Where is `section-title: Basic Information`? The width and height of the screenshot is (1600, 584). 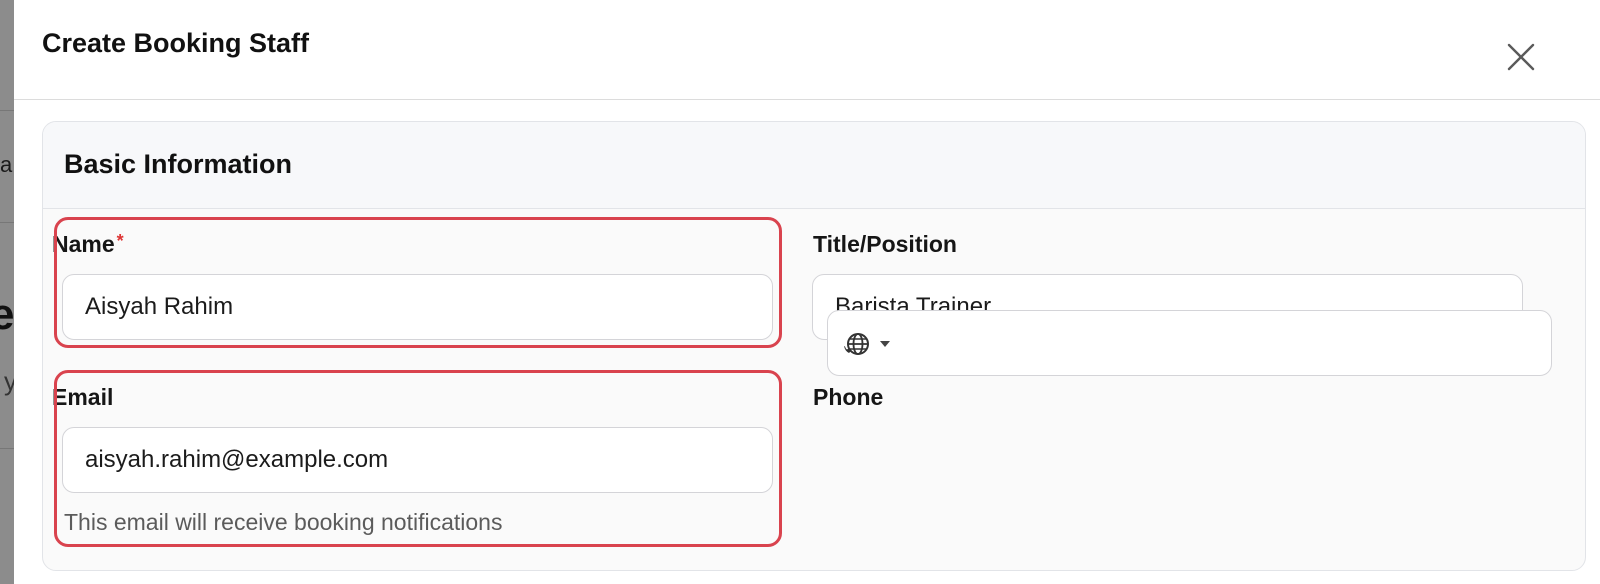 section-title: Basic Information is located at coordinates (178, 164).